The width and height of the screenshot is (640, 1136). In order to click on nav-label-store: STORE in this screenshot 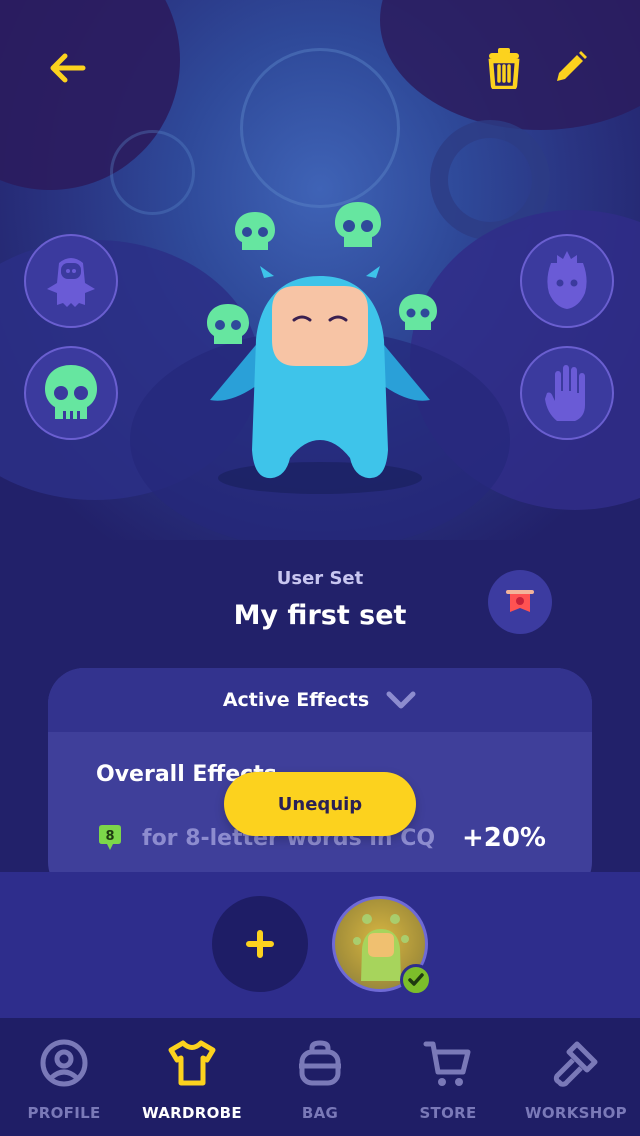, I will do `click(448, 1113)`.